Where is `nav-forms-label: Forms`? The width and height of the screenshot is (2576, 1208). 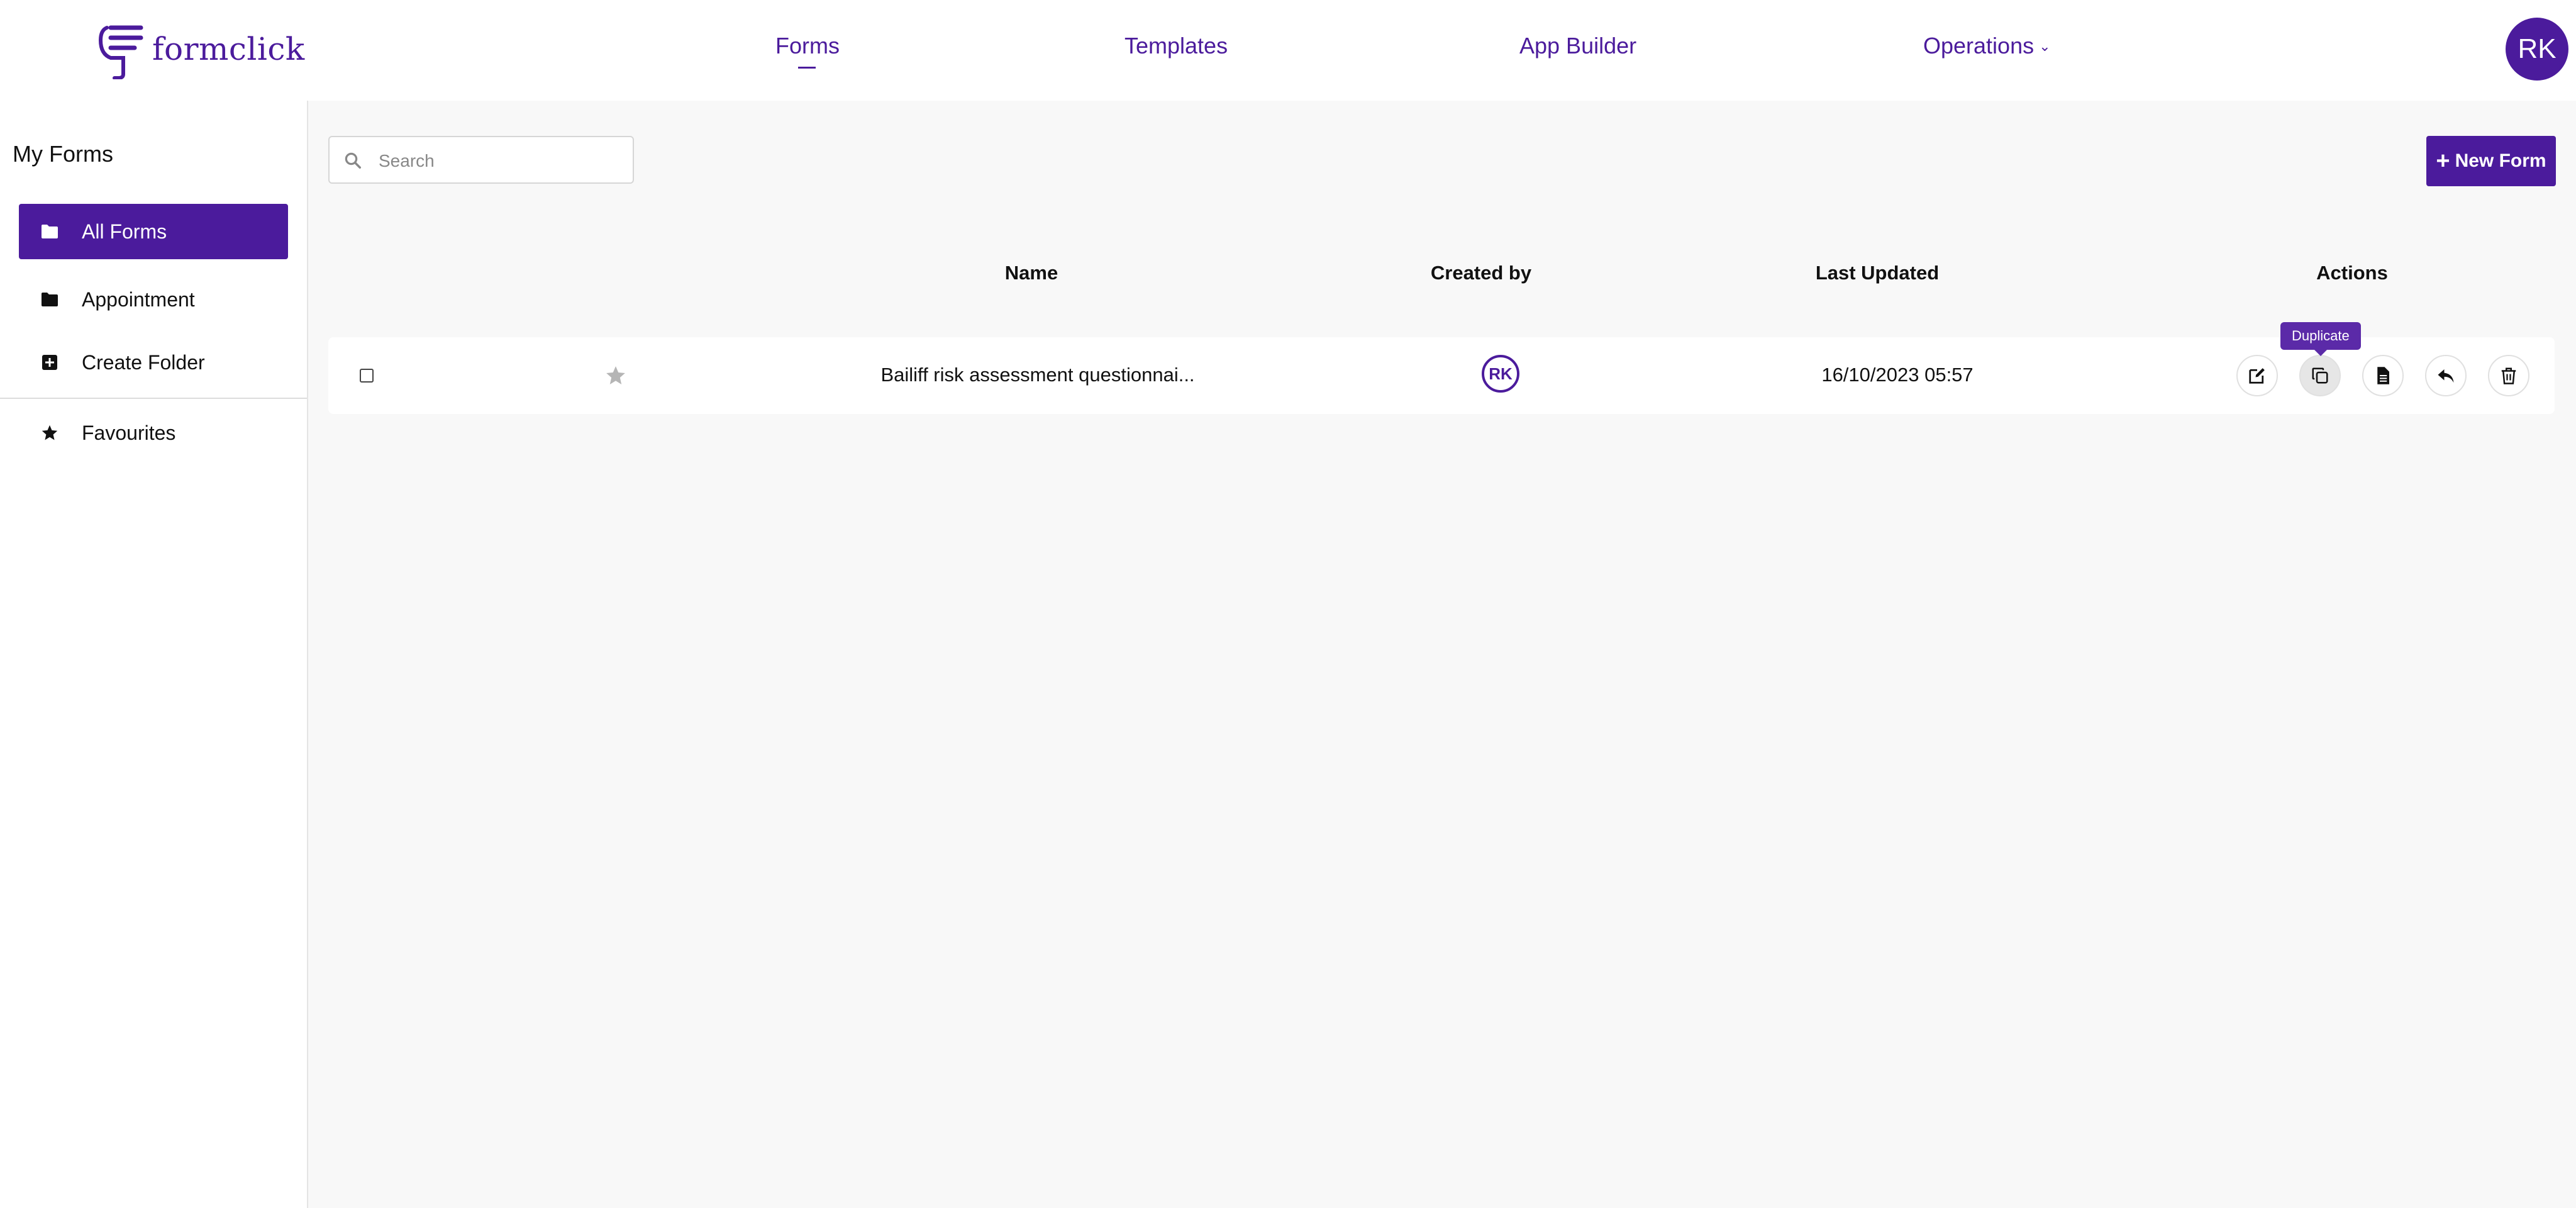 nav-forms-label: Forms is located at coordinates (807, 46).